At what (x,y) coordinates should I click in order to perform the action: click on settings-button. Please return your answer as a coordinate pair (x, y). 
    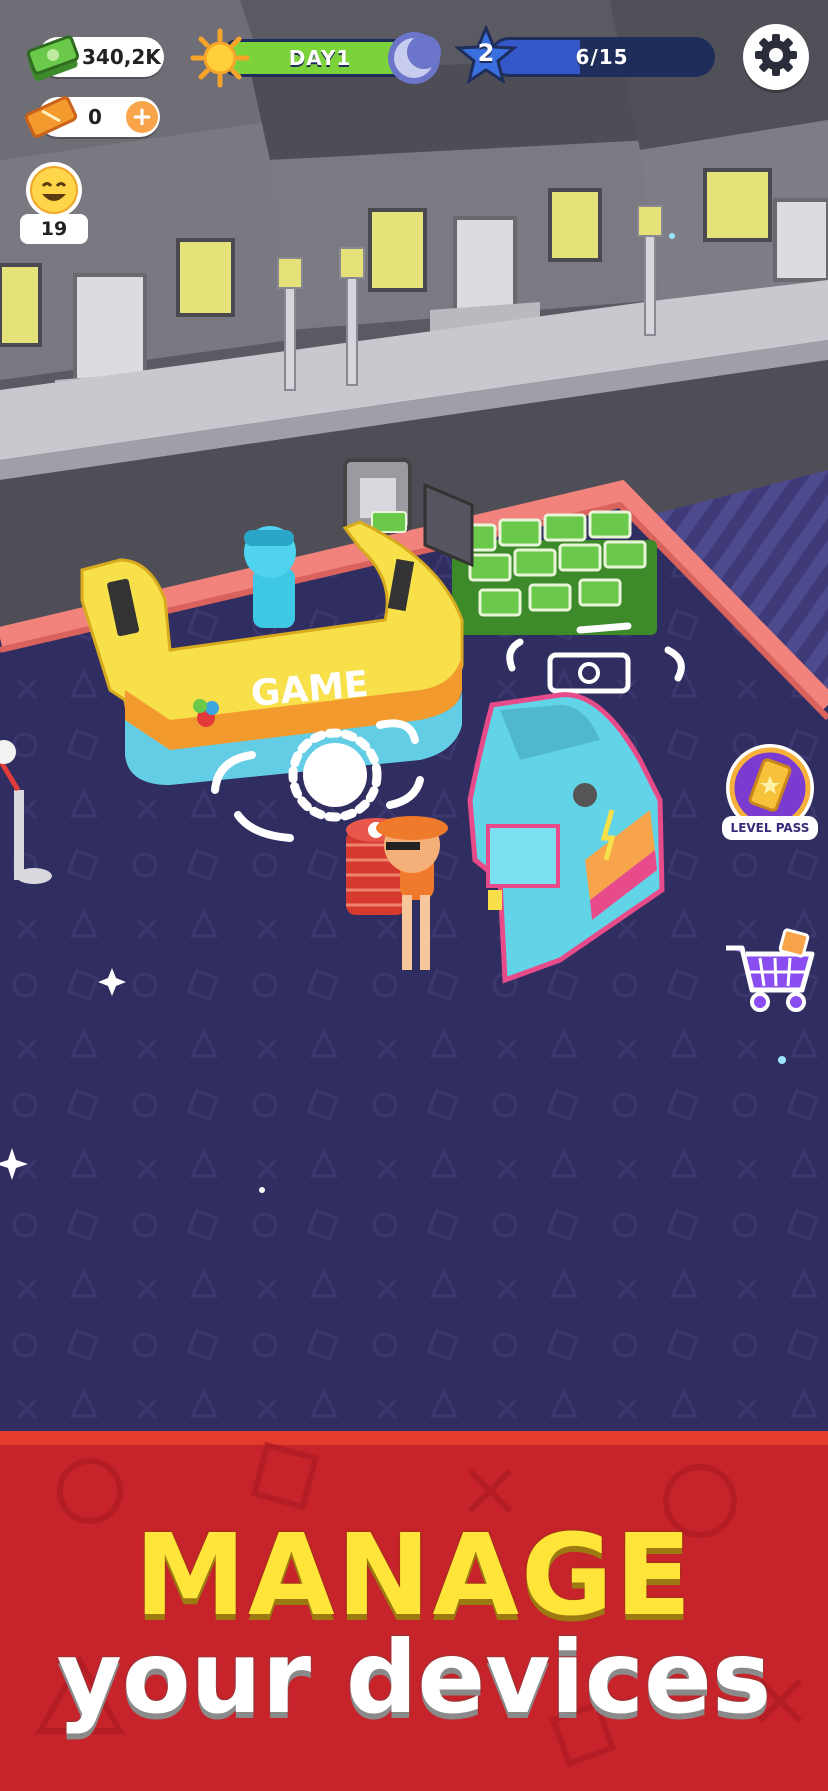
    Looking at the image, I should click on (776, 57).